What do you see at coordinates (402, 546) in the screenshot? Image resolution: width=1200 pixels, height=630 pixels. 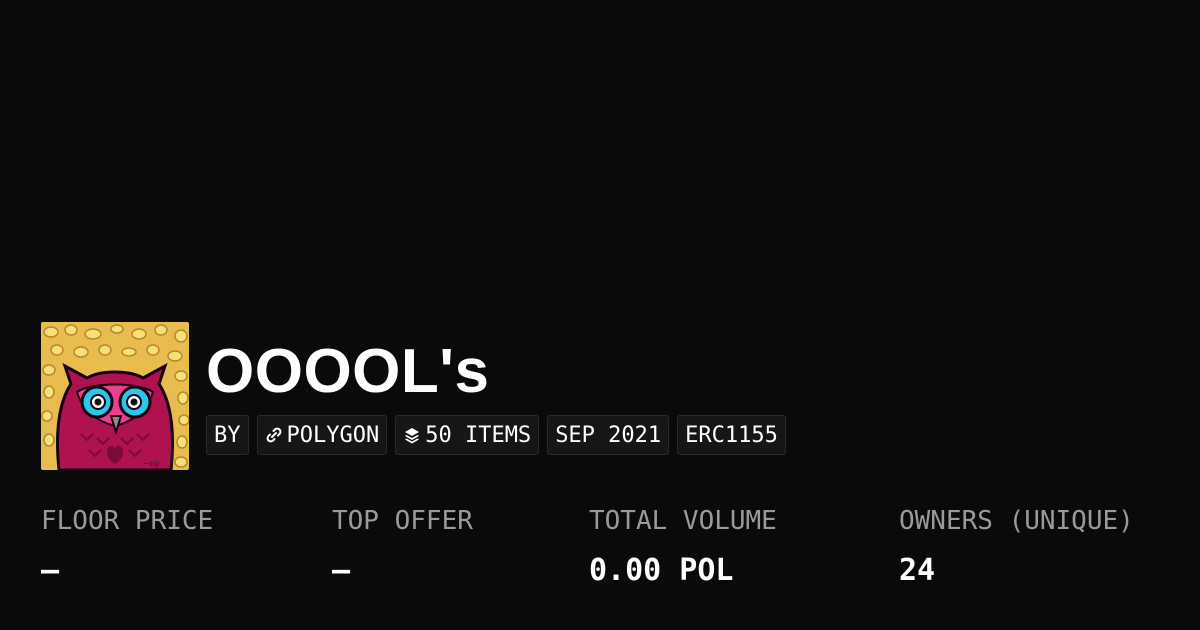 I see `stat-top-offer: TOP OFFER —` at bounding box center [402, 546].